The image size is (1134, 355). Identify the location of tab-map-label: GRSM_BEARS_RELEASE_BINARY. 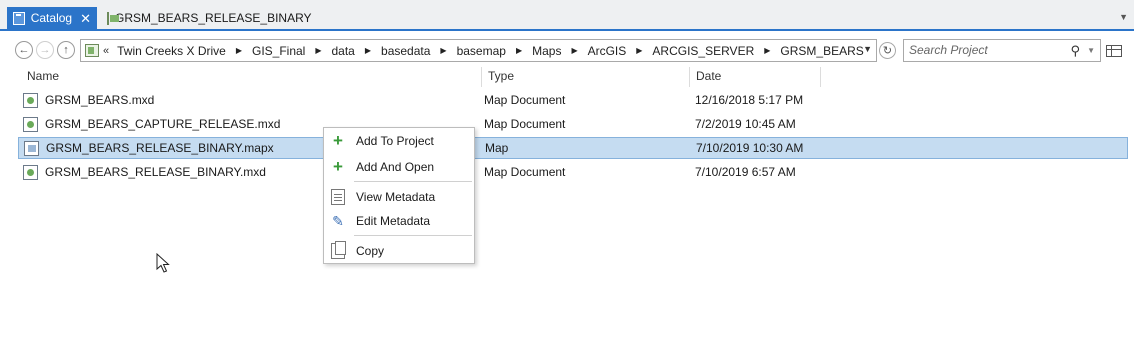
(213, 18).